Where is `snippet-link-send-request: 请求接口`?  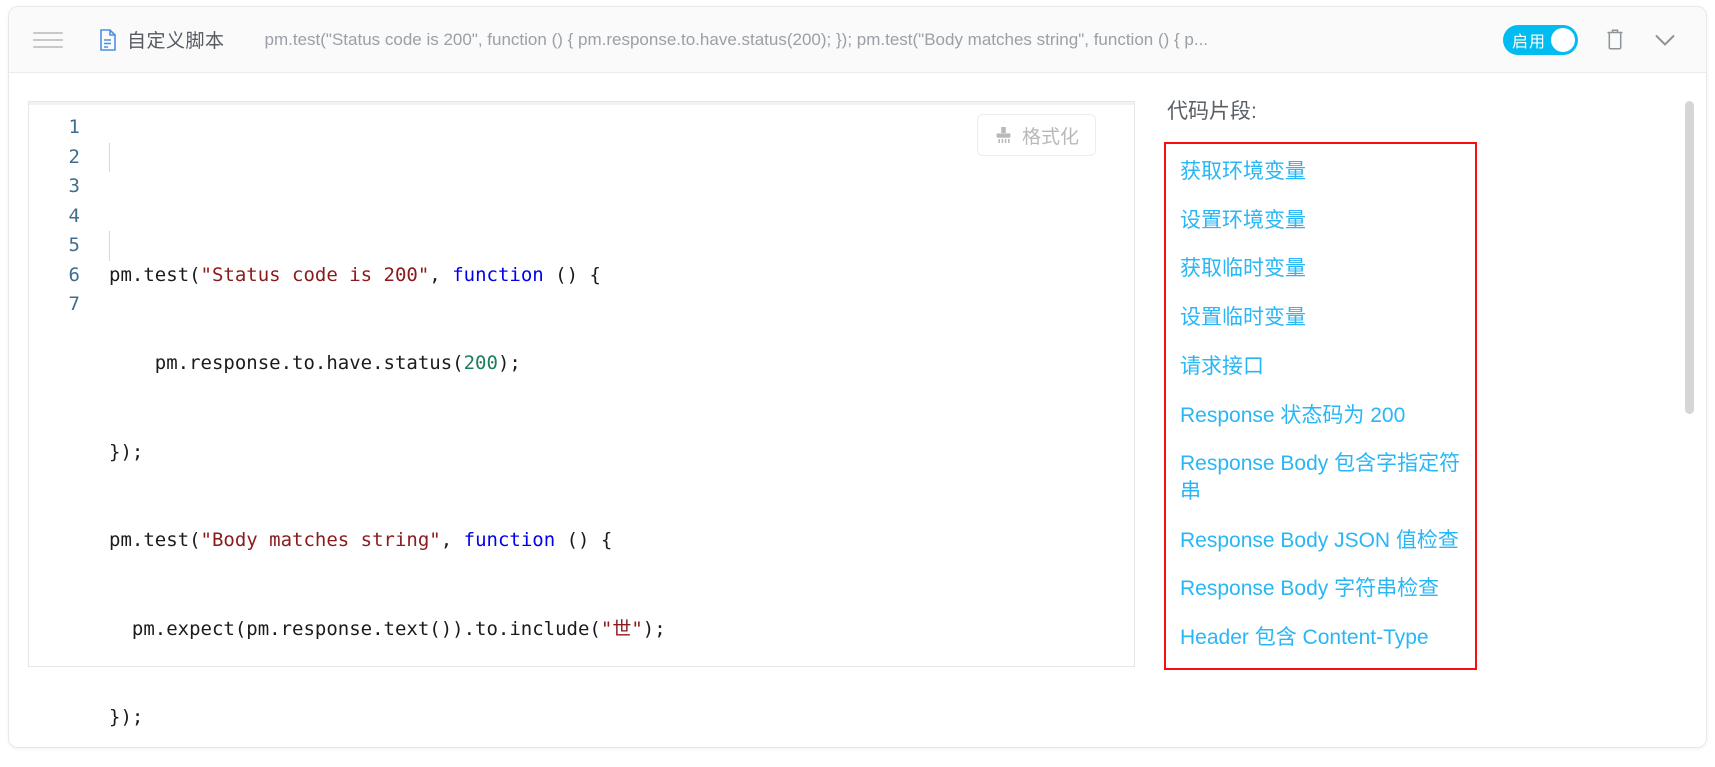
snippet-link-send-request: 请求接口 is located at coordinates (1321, 367).